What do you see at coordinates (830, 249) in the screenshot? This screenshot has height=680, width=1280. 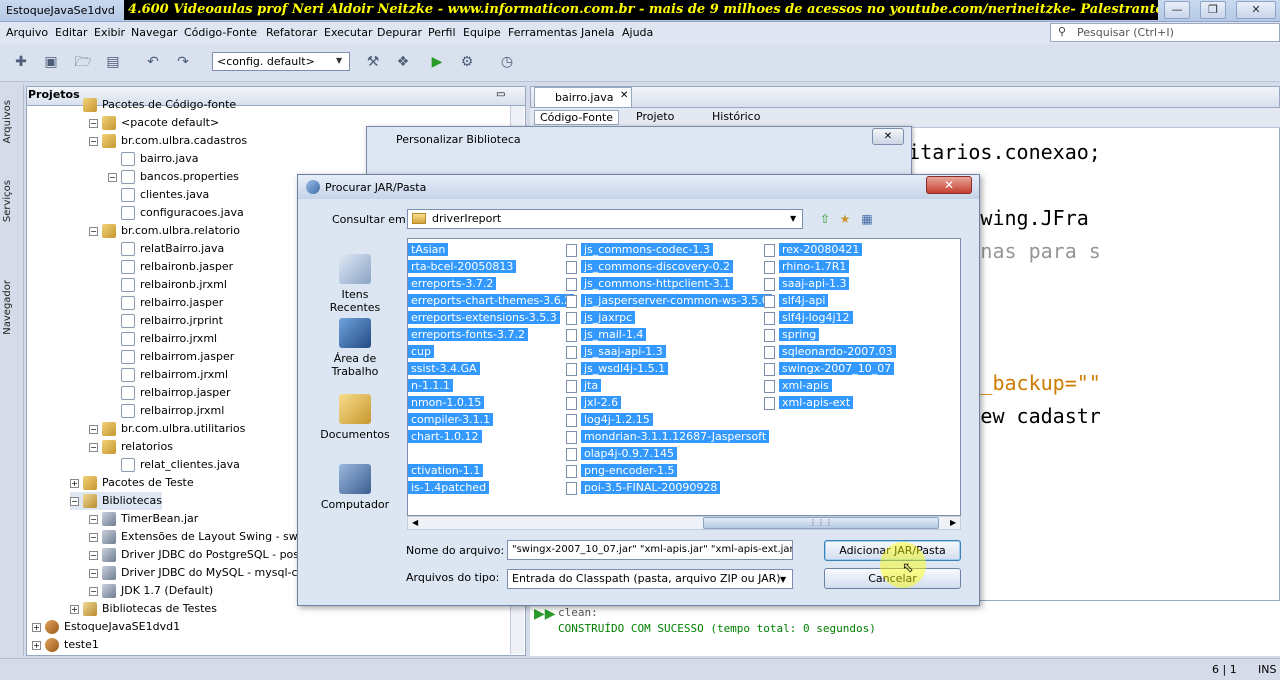 I see `file-item: rex-20080421` at bounding box center [830, 249].